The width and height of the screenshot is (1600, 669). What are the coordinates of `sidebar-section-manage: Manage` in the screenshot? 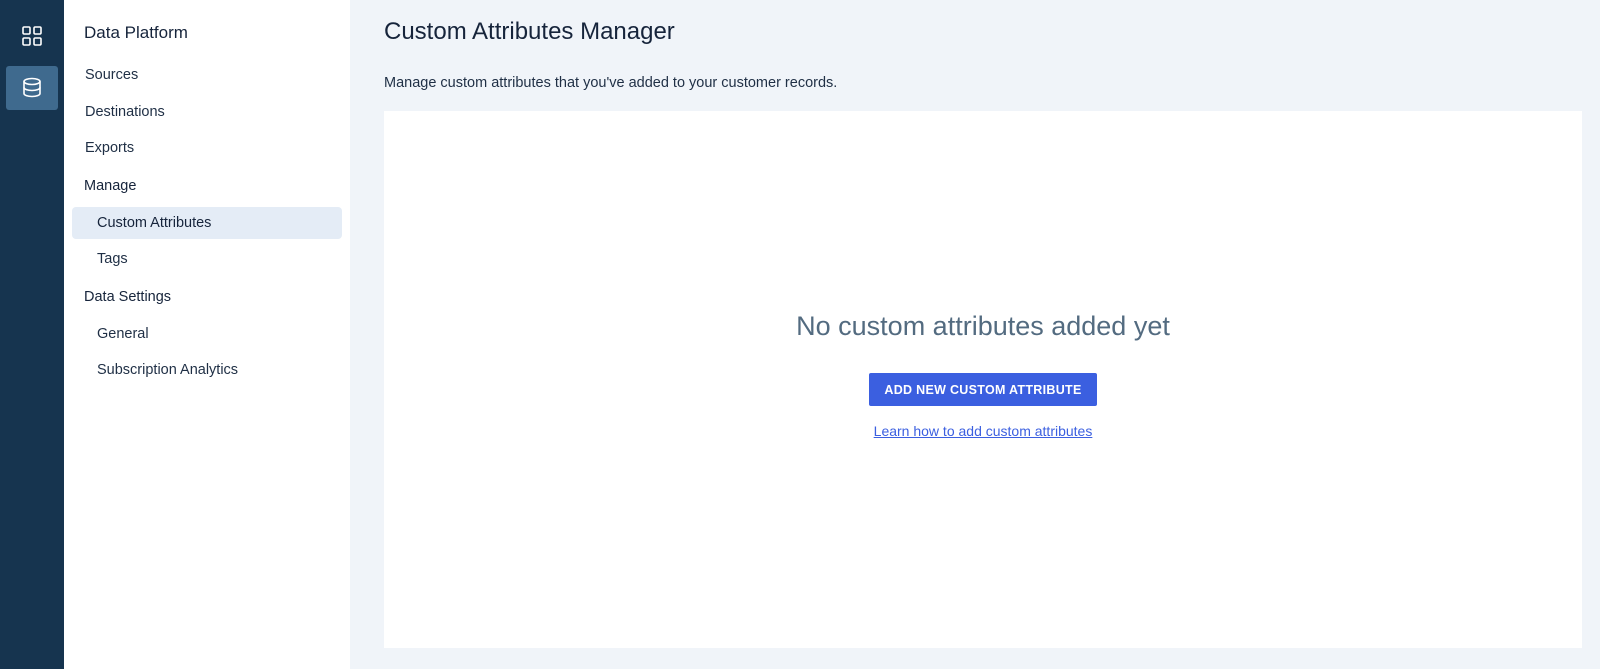 It's located at (110, 186).